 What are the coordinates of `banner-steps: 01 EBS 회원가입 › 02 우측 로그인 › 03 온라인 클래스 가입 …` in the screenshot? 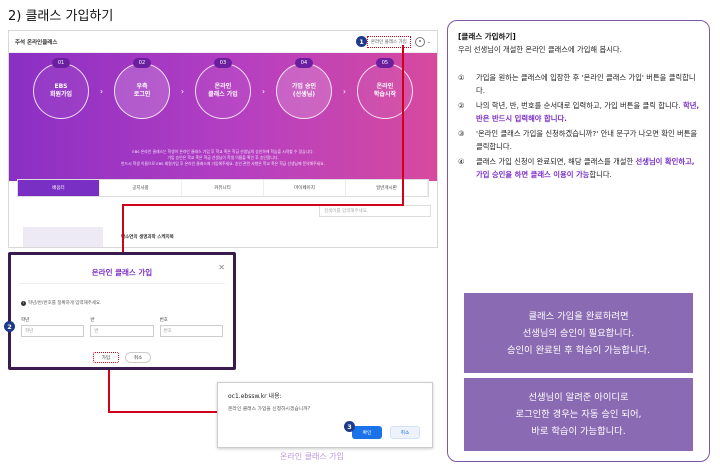 It's located at (223, 88).